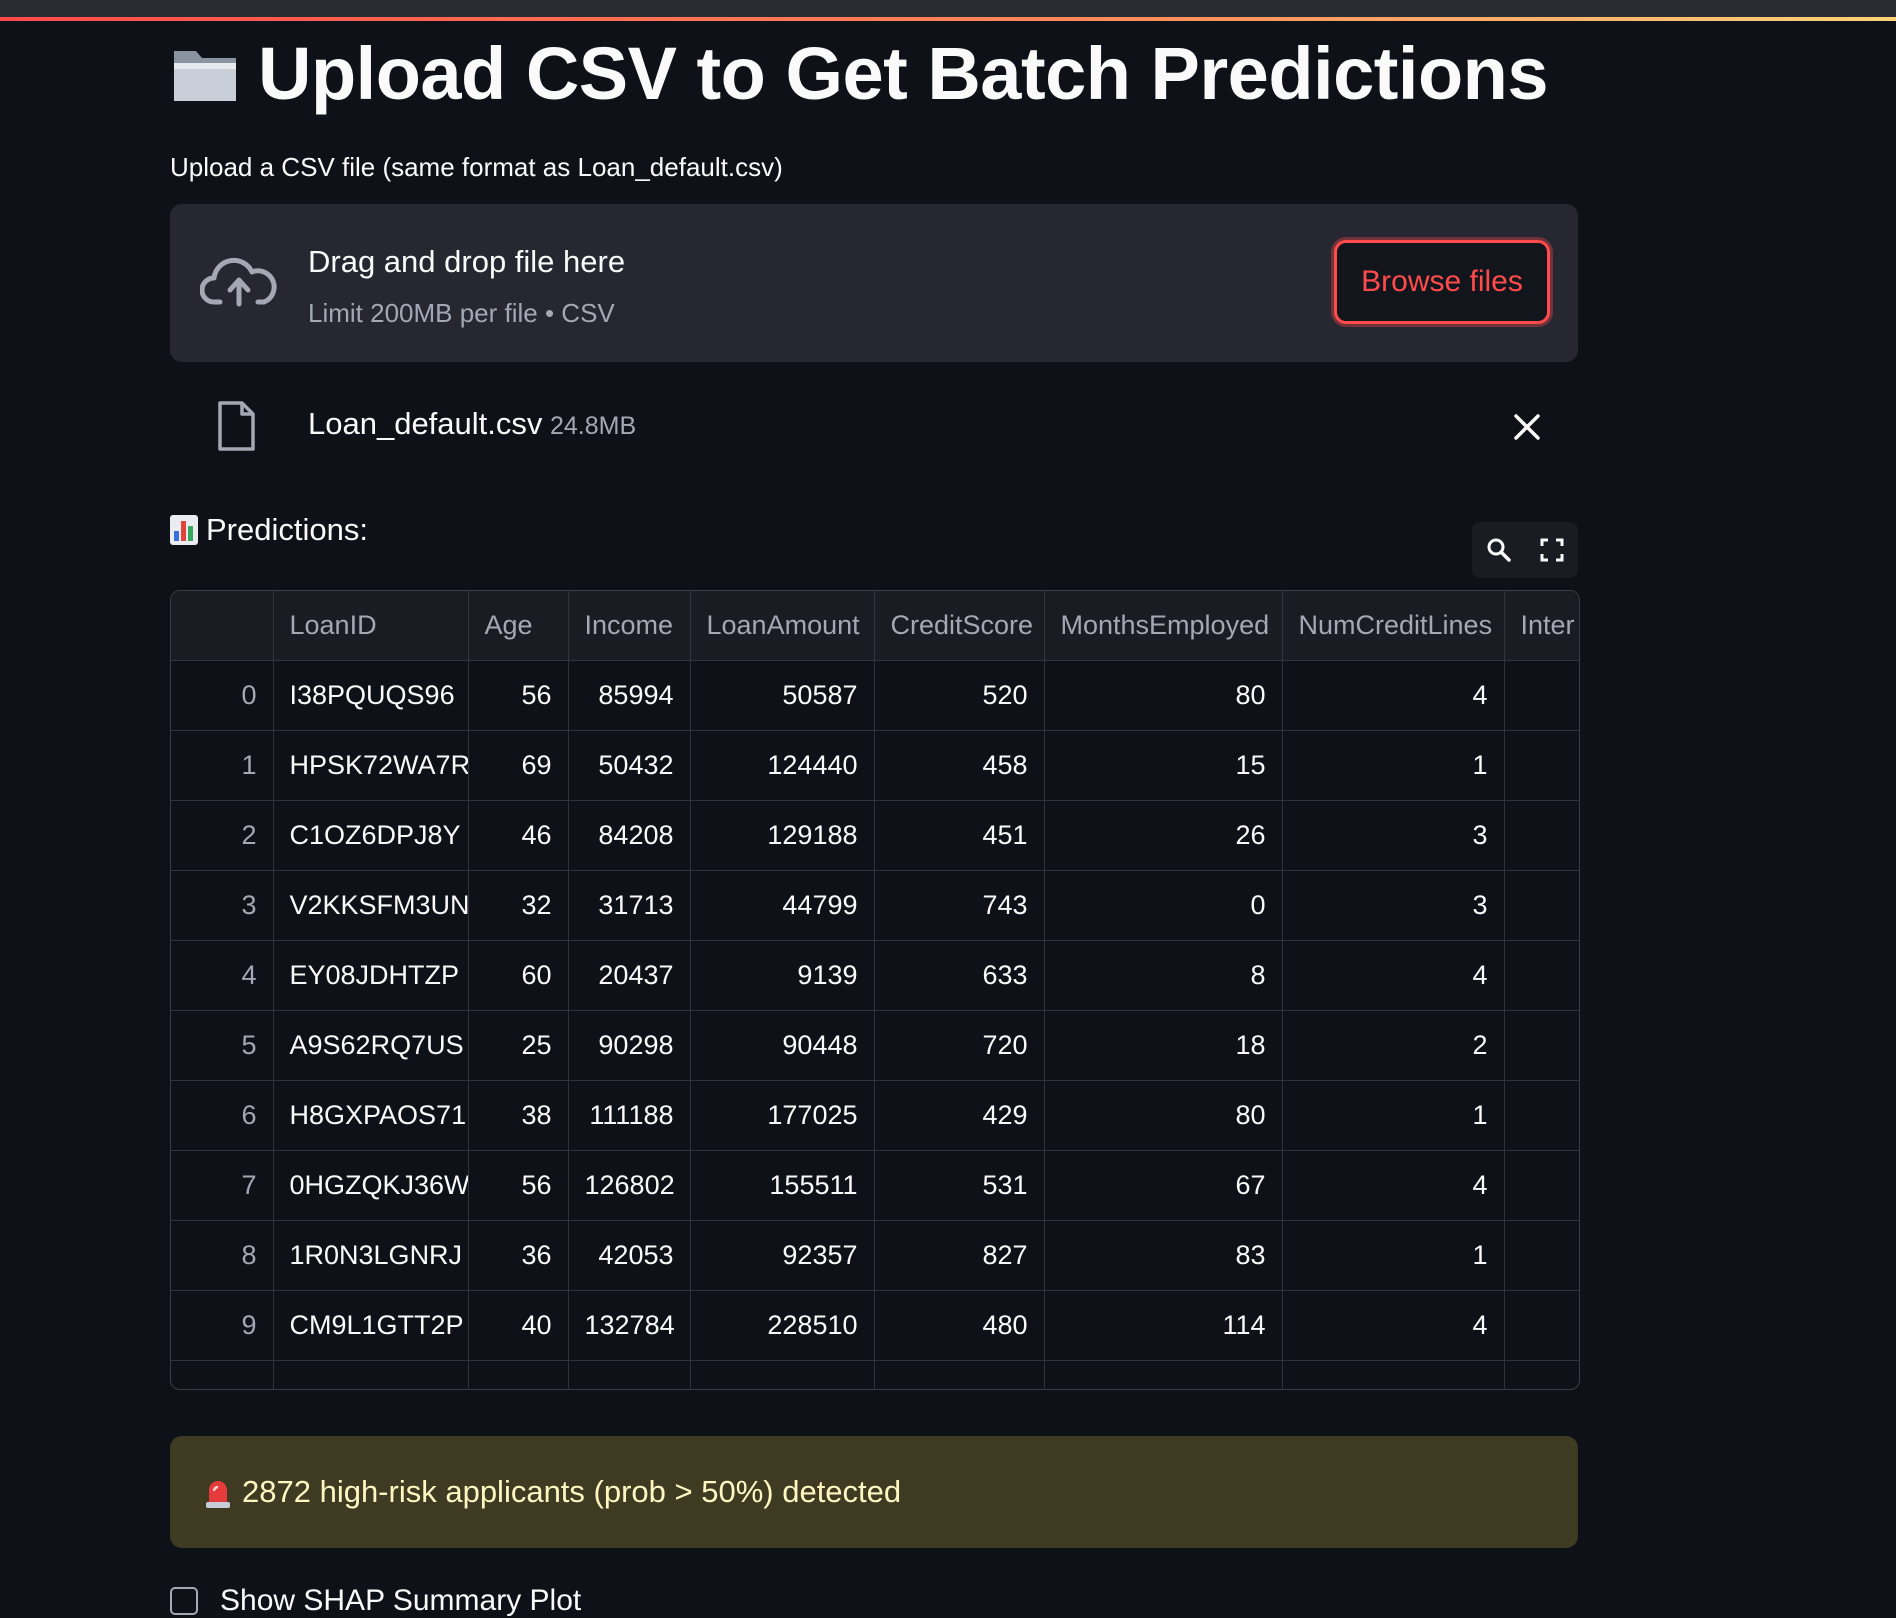 The image size is (1896, 1618). Describe the element at coordinates (959, 975) in the screenshot. I see `table-cell: 633` at that location.